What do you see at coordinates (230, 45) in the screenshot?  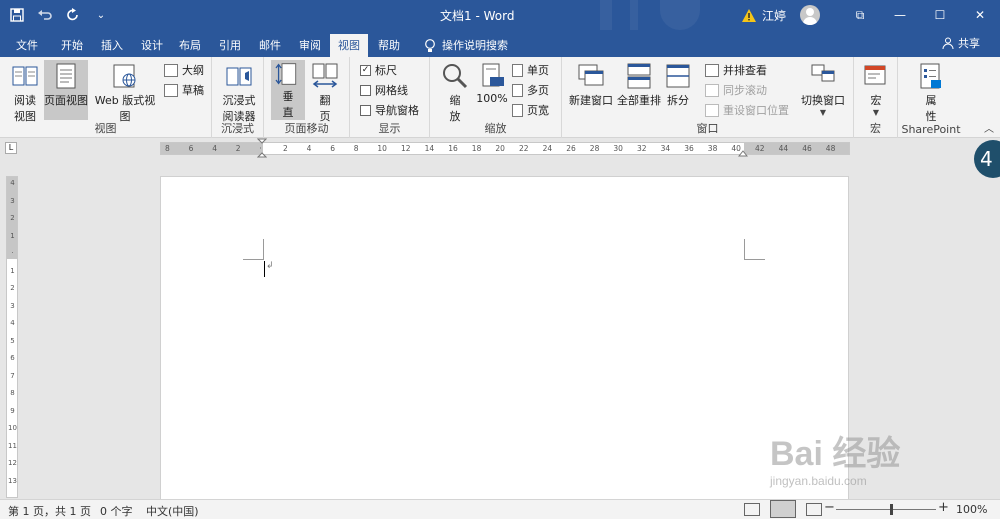 I see `tab-references: 引用` at bounding box center [230, 45].